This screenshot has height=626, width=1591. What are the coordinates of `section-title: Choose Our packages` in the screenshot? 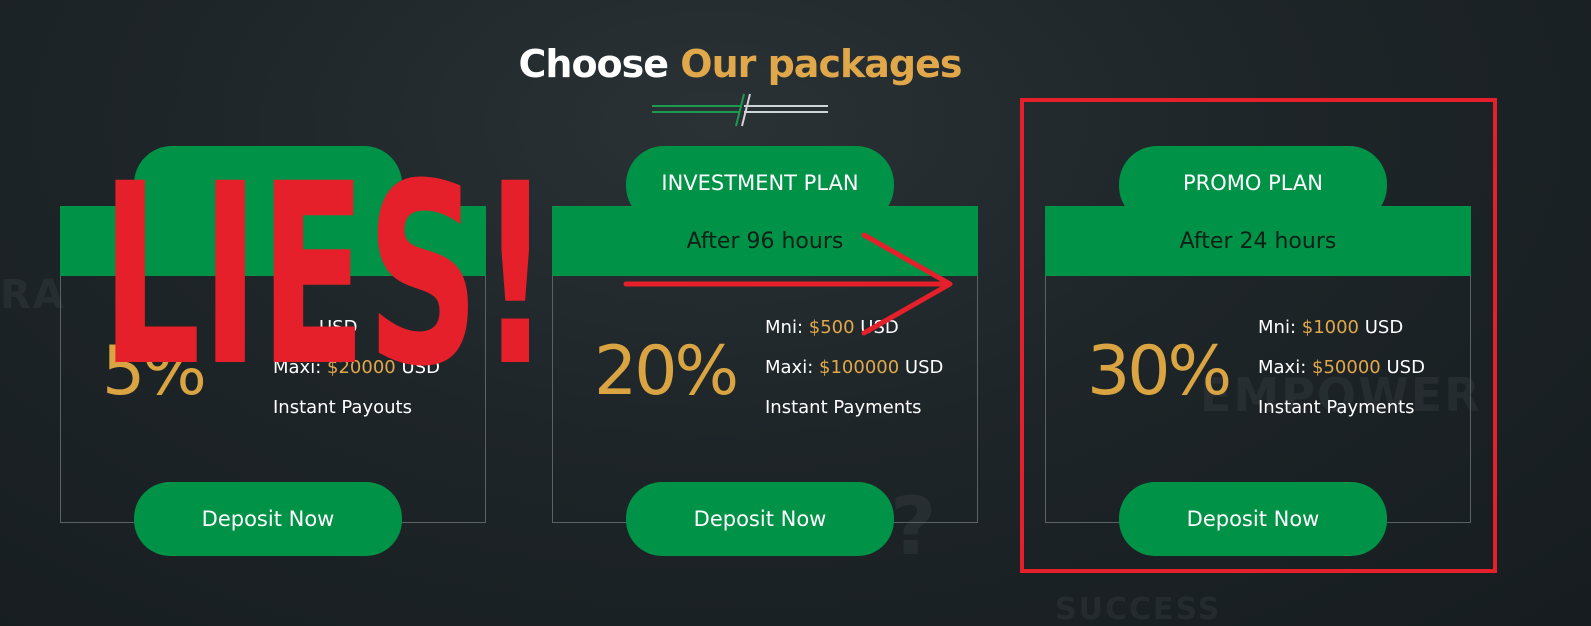 It's located at (740, 64).